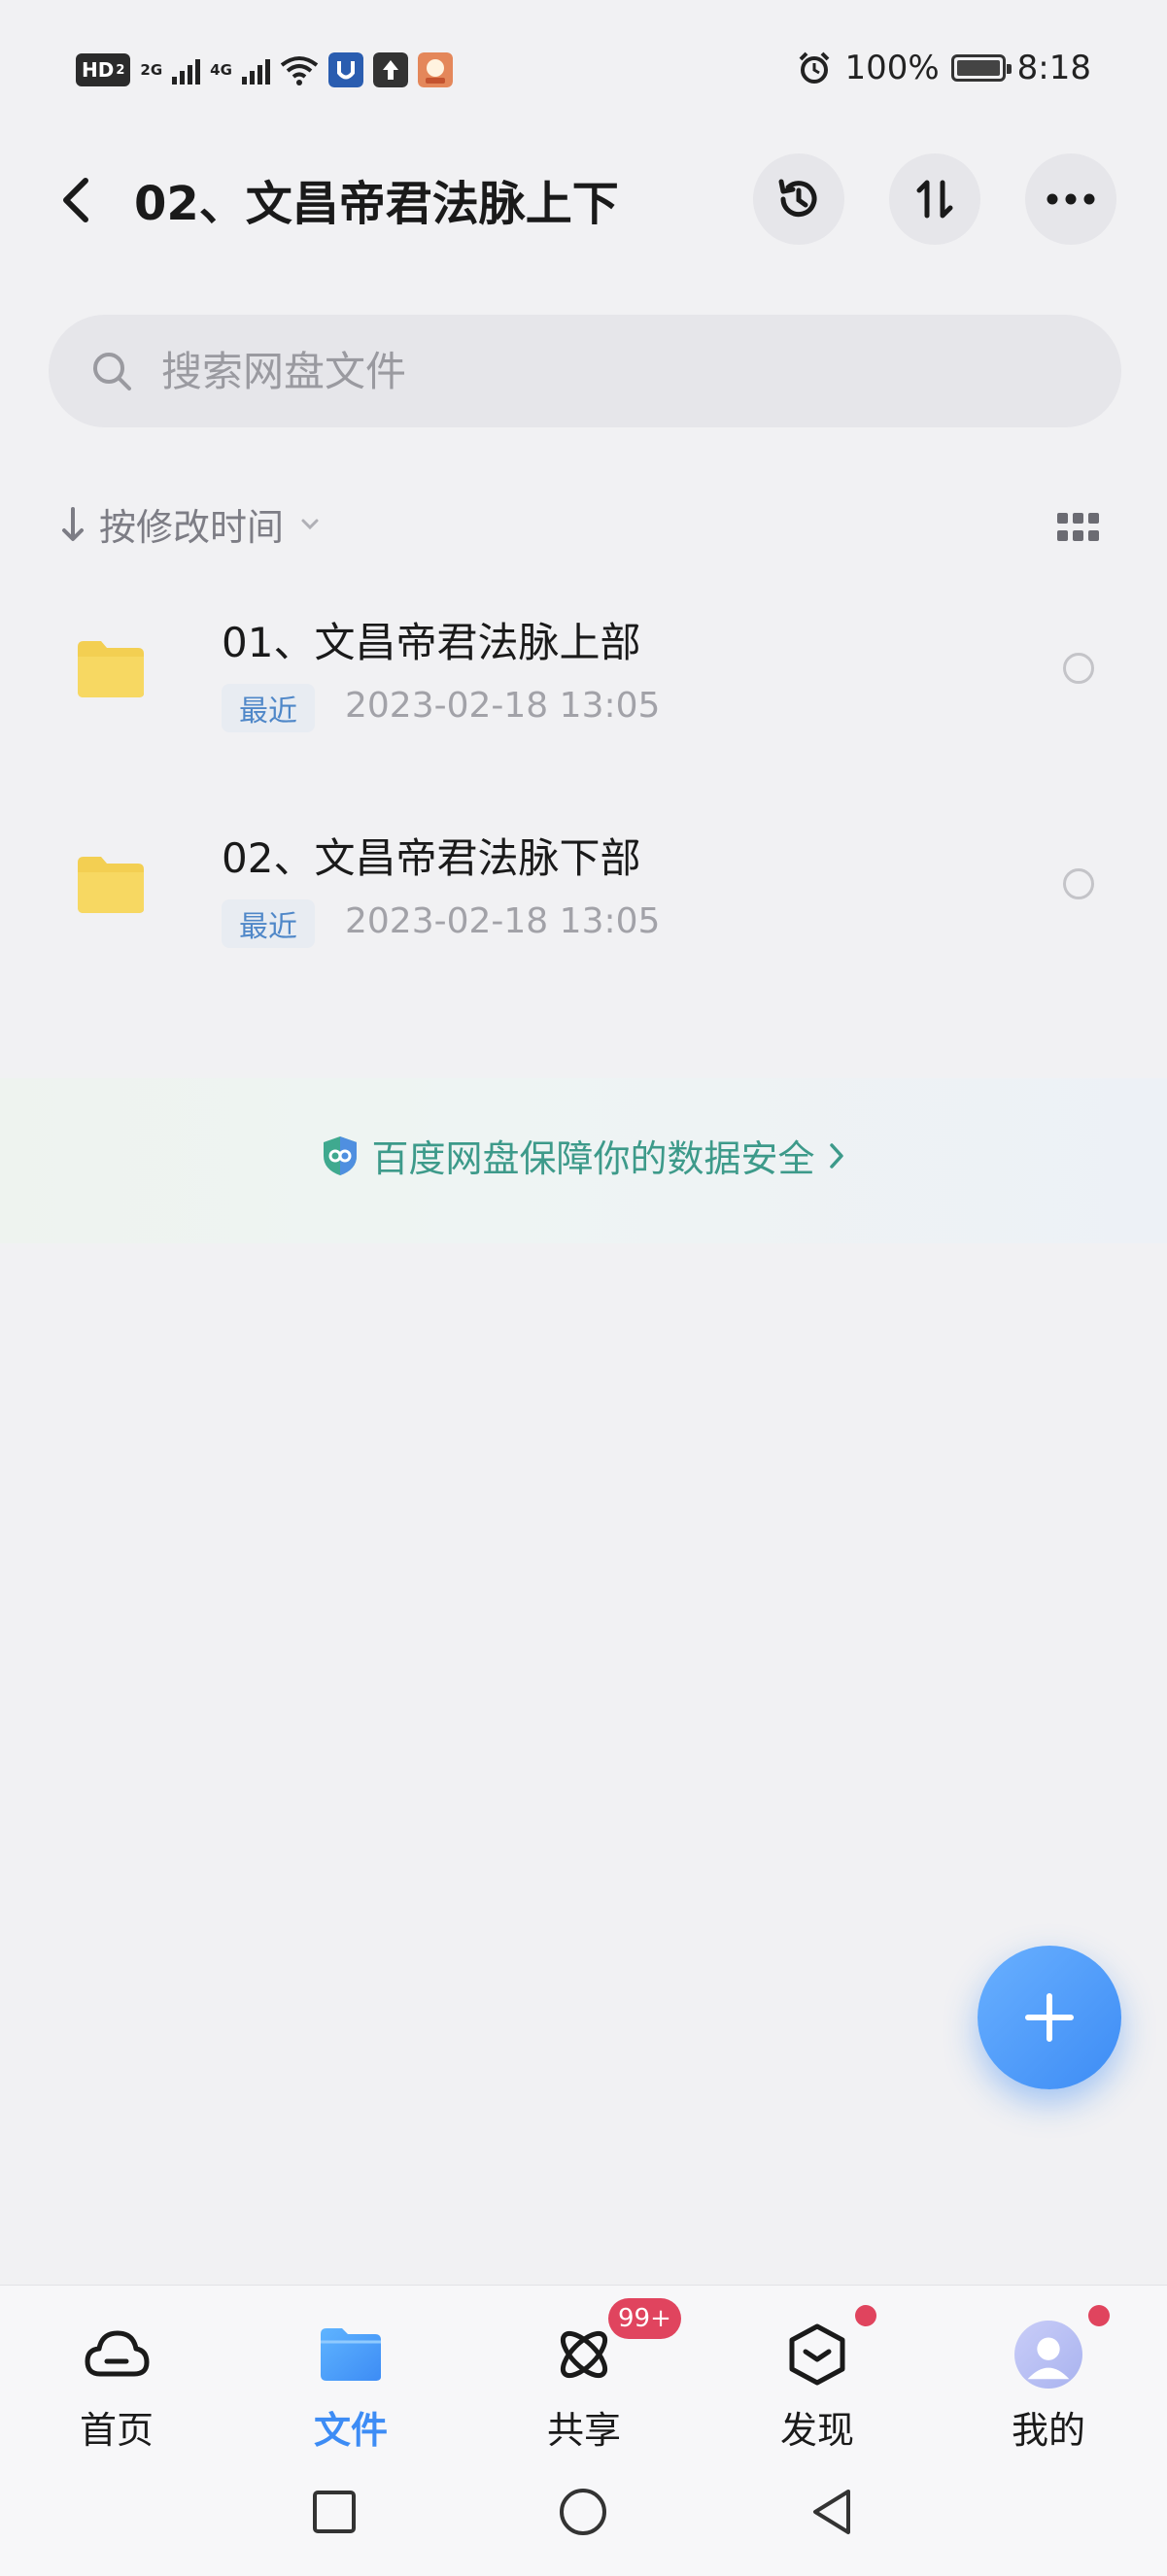 The image size is (1167, 2576). I want to click on history-icon, so click(797, 198).